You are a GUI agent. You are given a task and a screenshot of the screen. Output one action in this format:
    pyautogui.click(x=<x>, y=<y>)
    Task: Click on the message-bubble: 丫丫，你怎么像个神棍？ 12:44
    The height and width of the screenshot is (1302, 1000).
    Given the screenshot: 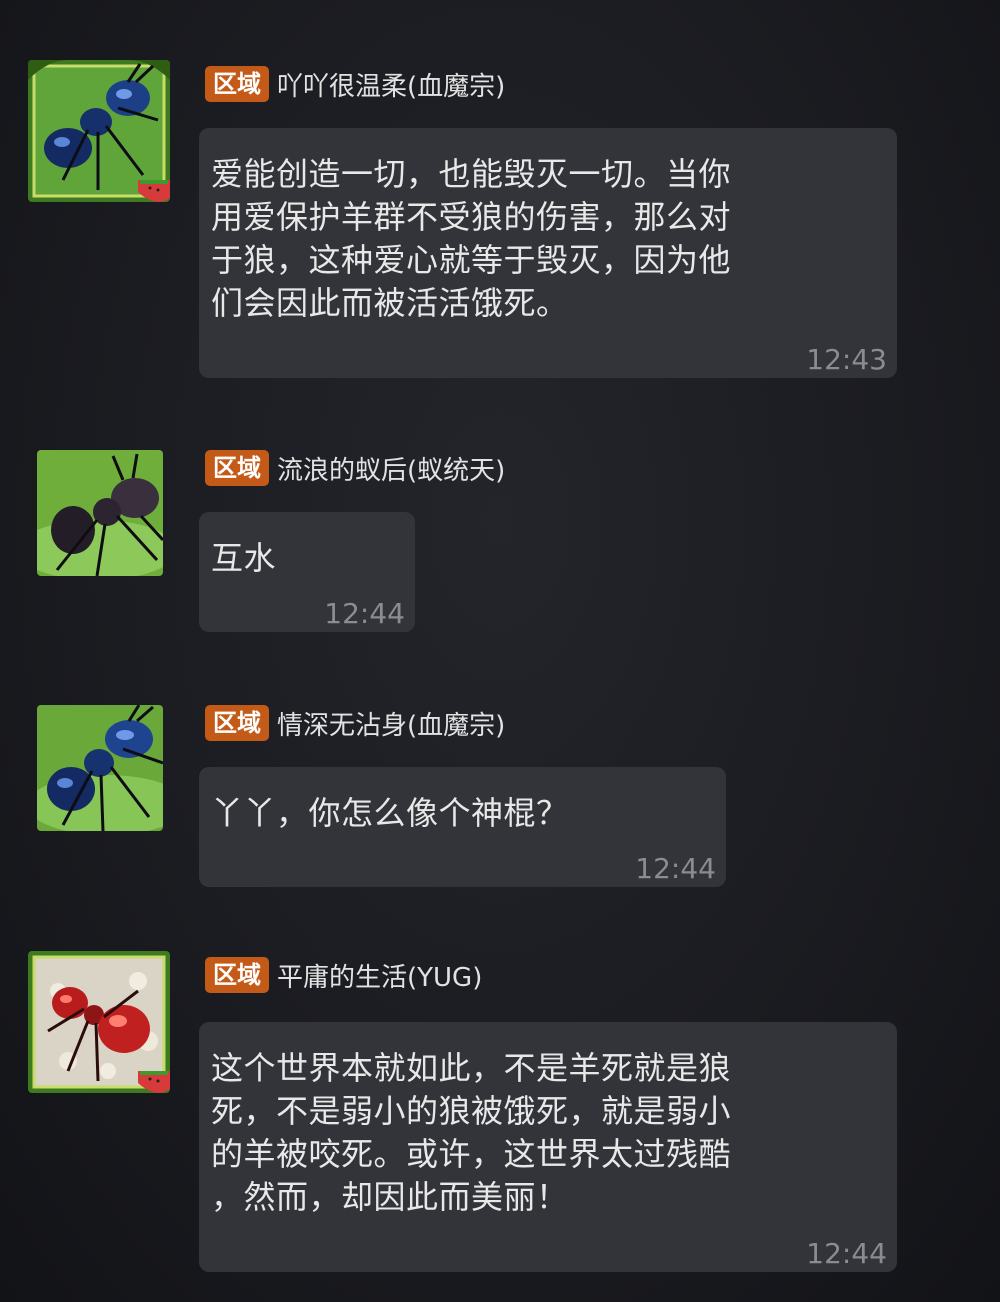 What is the action you would take?
    pyautogui.click(x=462, y=827)
    